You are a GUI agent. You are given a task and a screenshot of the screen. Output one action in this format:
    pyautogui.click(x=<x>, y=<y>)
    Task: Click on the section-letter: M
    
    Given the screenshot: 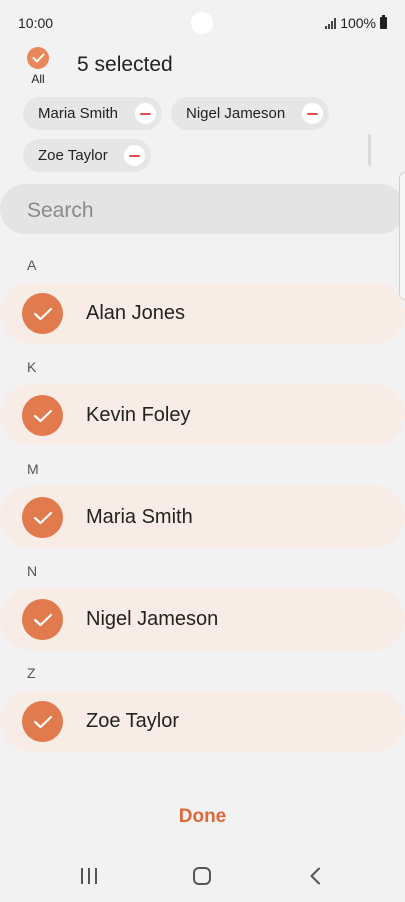 What is the action you would take?
    pyautogui.click(x=33, y=469)
    